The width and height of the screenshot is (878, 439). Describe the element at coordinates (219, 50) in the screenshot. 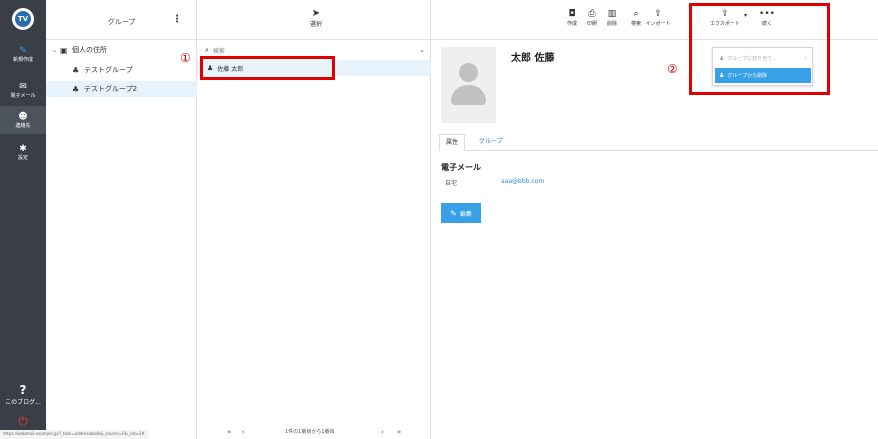

I see `search-input: 検索` at that location.